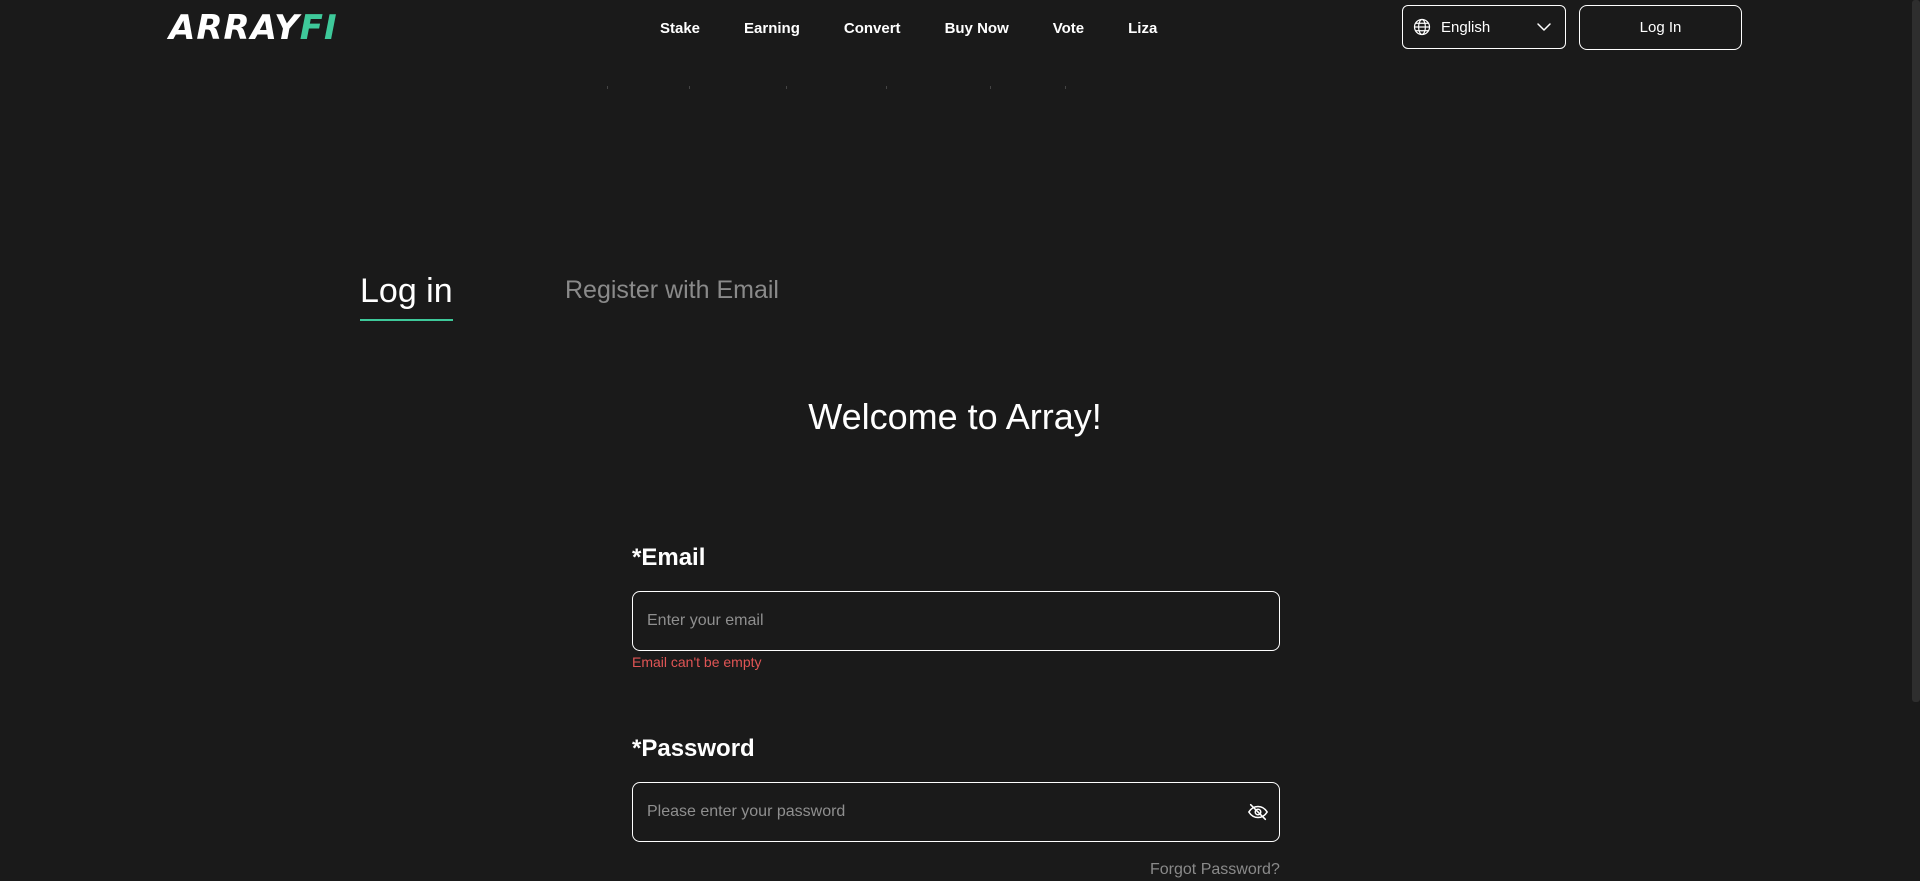 The width and height of the screenshot is (1920, 881). What do you see at coordinates (406, 296) in the screenshot?
I see `tab-login: Log in` at bounding box center [406, 296].